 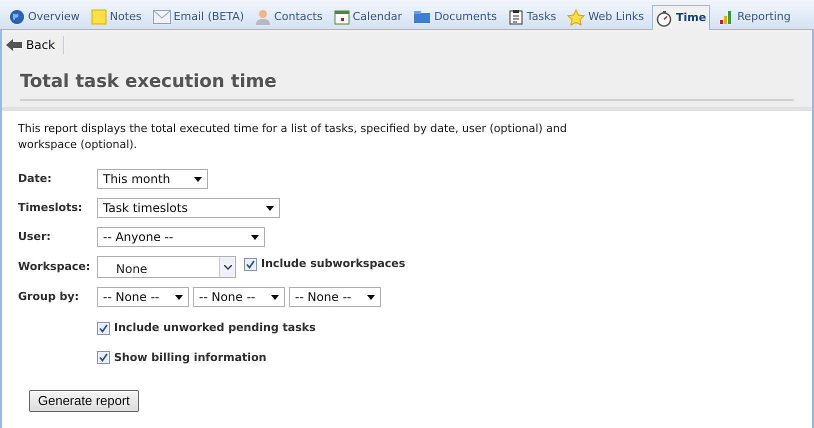 What do you see at coordinates (606, 17) in the screenshot?
I see `tab: Web Links` at bounding box center [606, 17].